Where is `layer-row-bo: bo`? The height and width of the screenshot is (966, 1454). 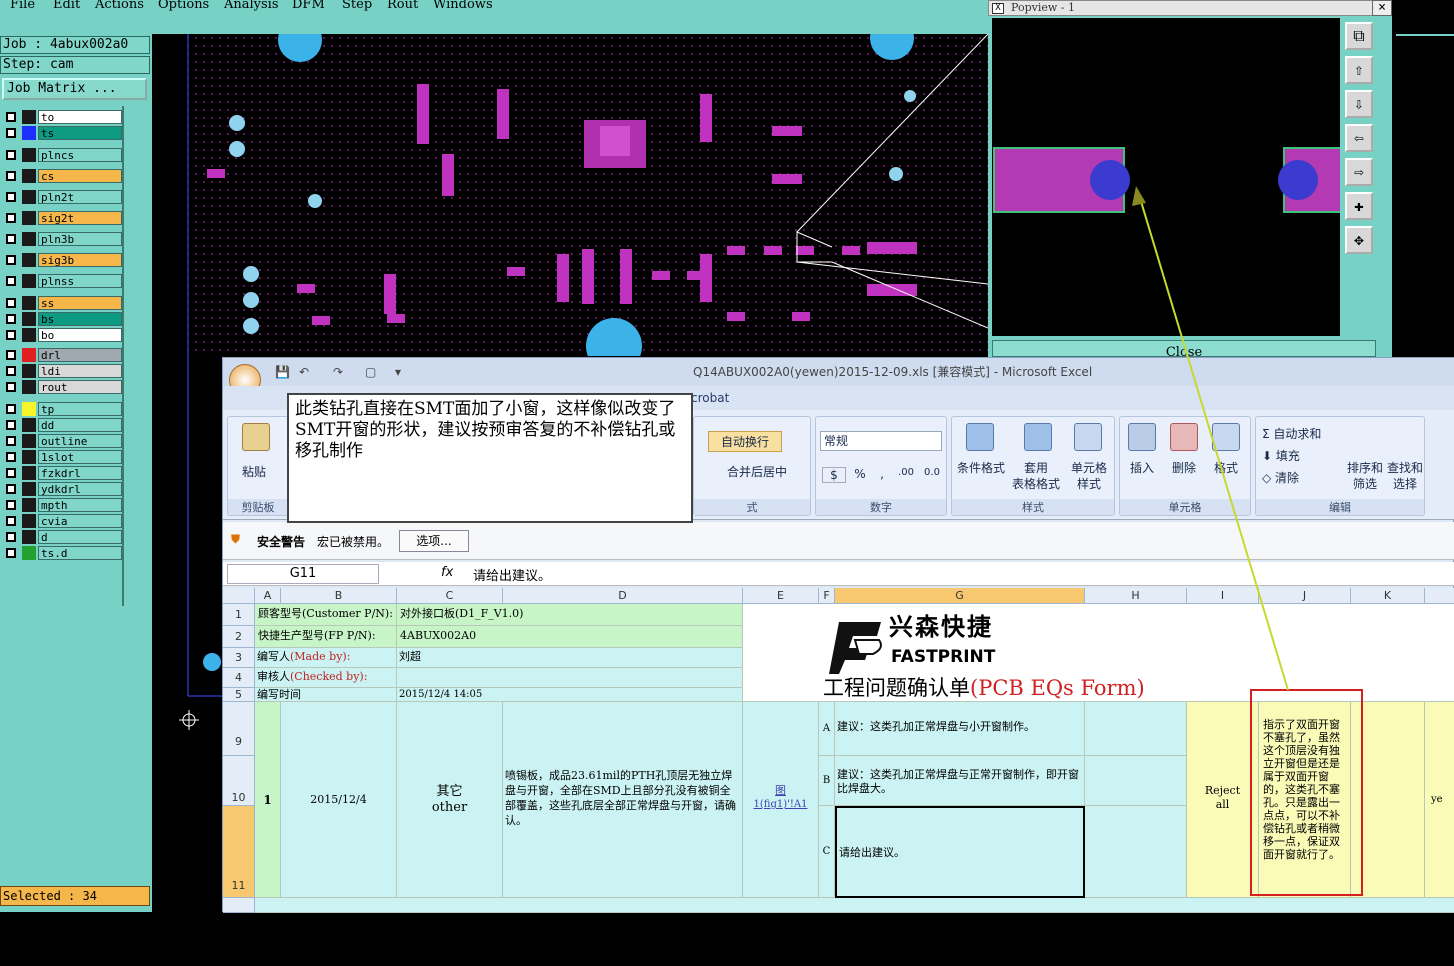 layer-row-bo: bo is located at coordinates (63, 335).